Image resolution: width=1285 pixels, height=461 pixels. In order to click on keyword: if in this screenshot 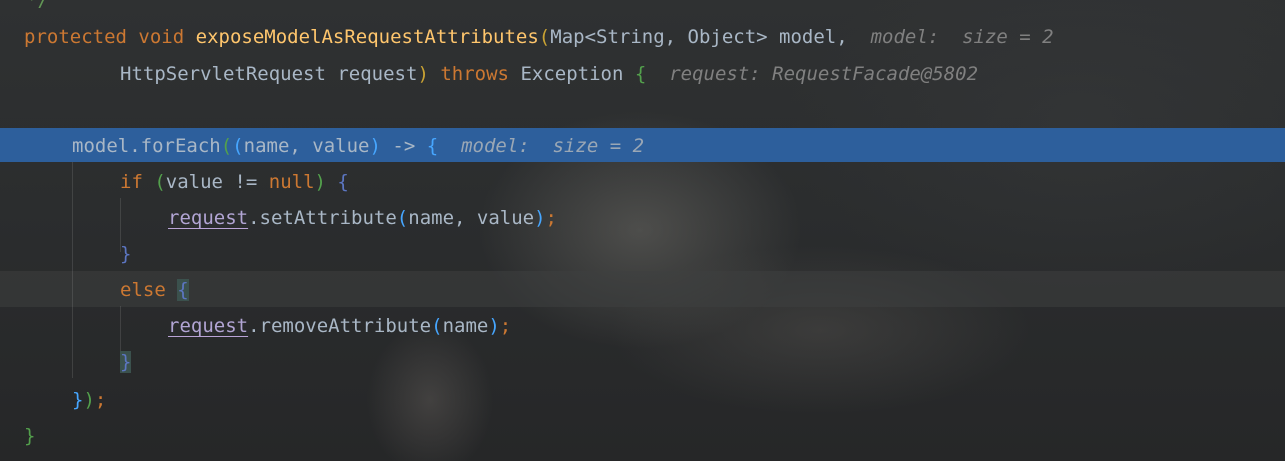, I will do `click(131, 182)`.